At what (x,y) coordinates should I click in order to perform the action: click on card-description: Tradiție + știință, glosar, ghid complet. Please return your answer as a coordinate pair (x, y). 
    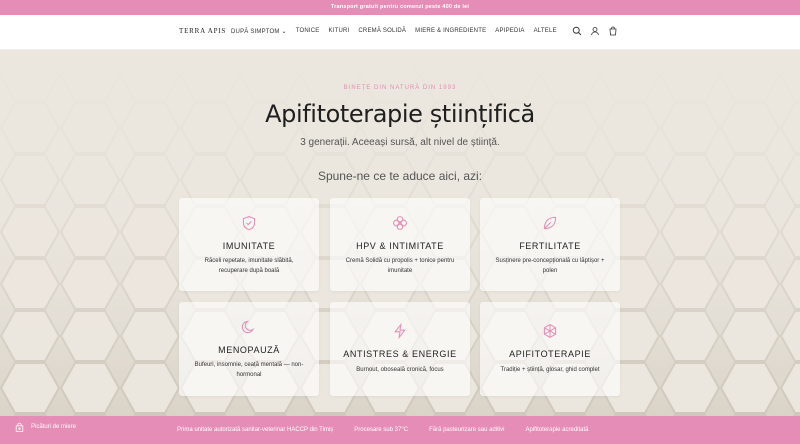
    Looking at the image, I should click on (550, 370).